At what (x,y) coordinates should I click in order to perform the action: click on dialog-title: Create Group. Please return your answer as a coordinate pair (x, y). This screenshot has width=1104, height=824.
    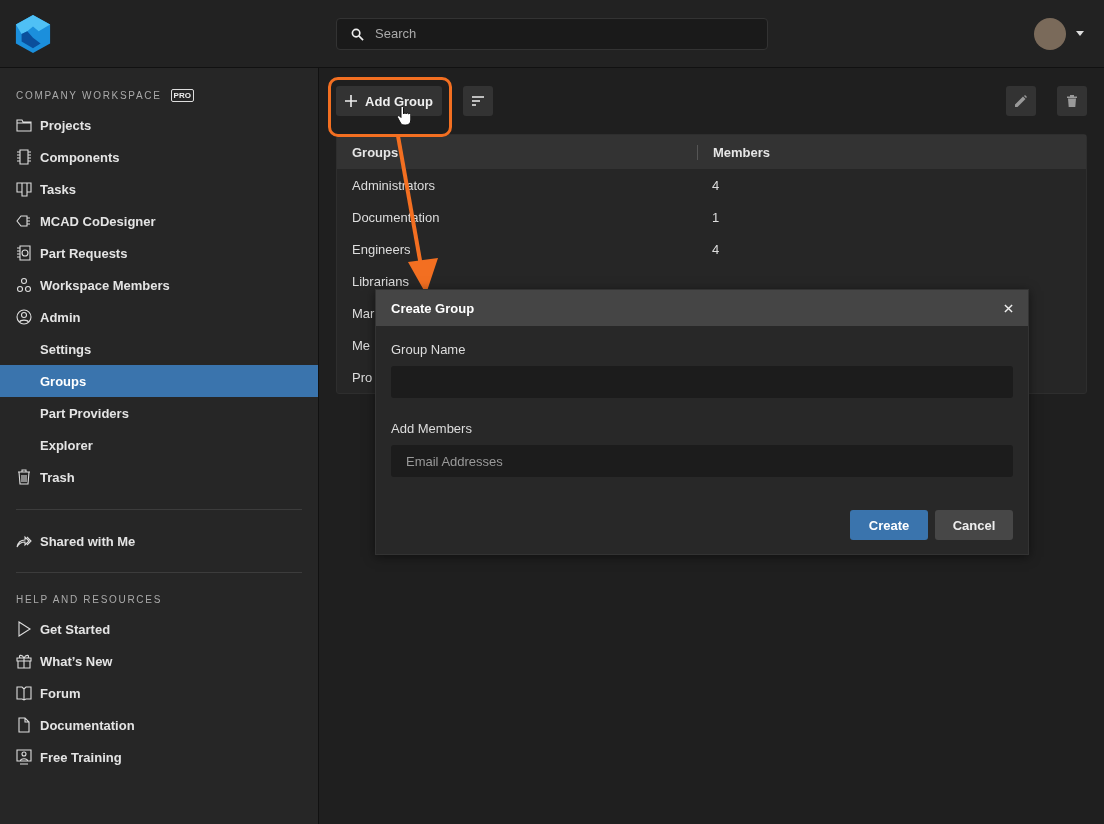
    Looking at the image, I should click on (433, 308).